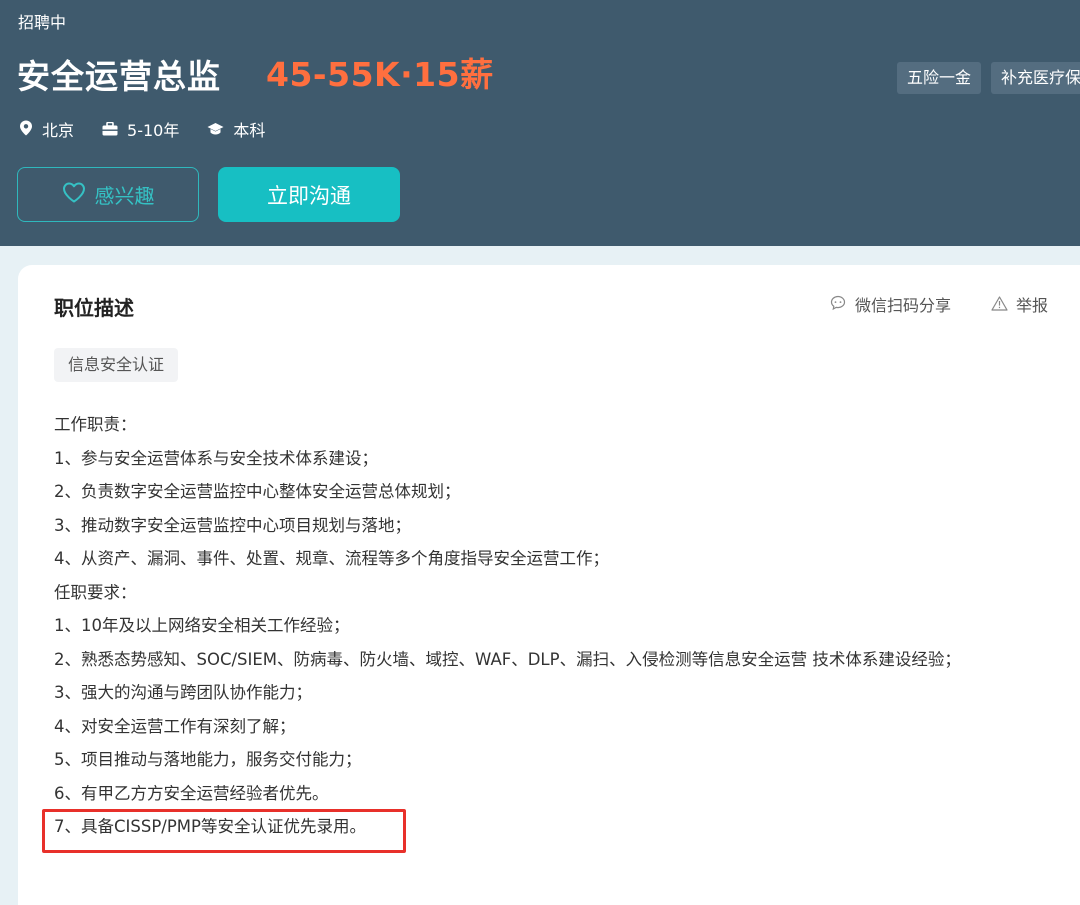 This screenshot has height=905, width=1080. What do you see at coordinates (191, 793) in the screenshot?
I see `description-line: 6、有甲乙方方安全运营经验者优先。` at bounding box center [191, 793].